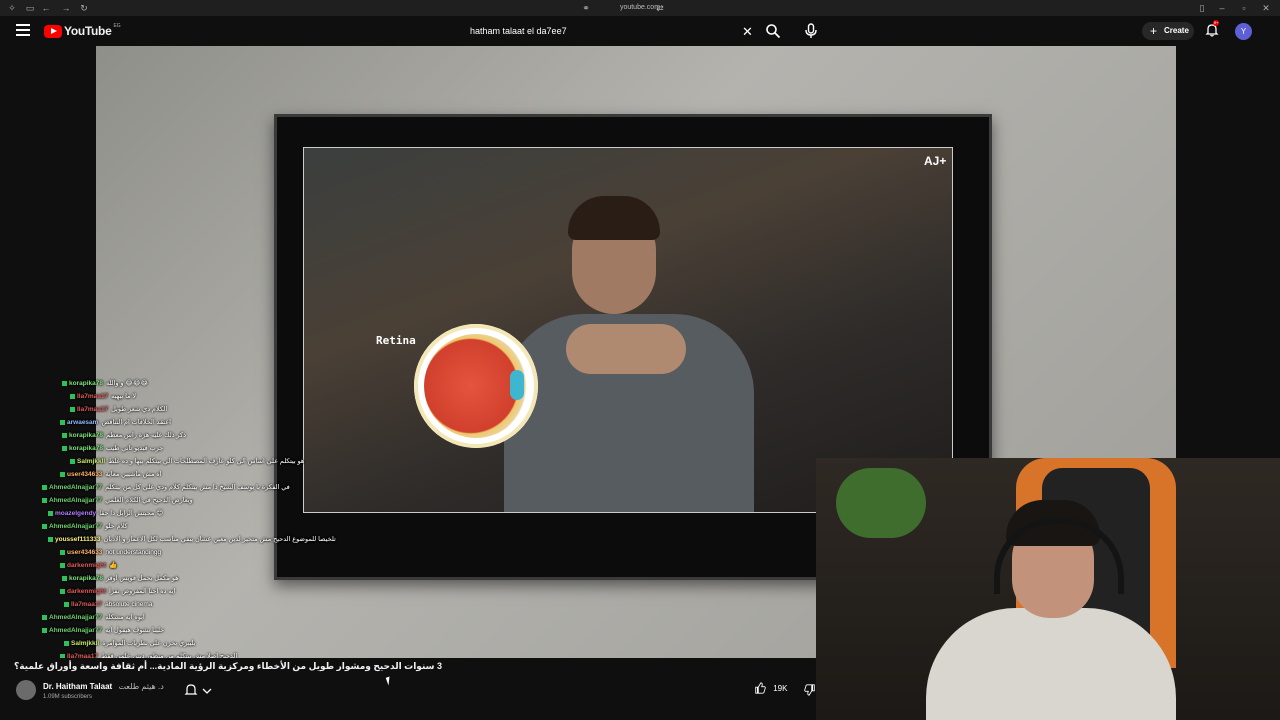 This screenshot has height=720, width=1280. I want to click on eye-diagram, so click(476, 386).